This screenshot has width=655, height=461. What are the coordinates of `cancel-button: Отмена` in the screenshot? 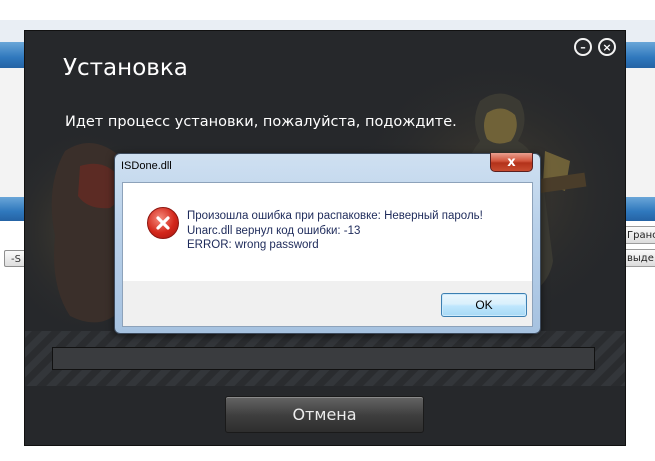 It's located at (324, 414).